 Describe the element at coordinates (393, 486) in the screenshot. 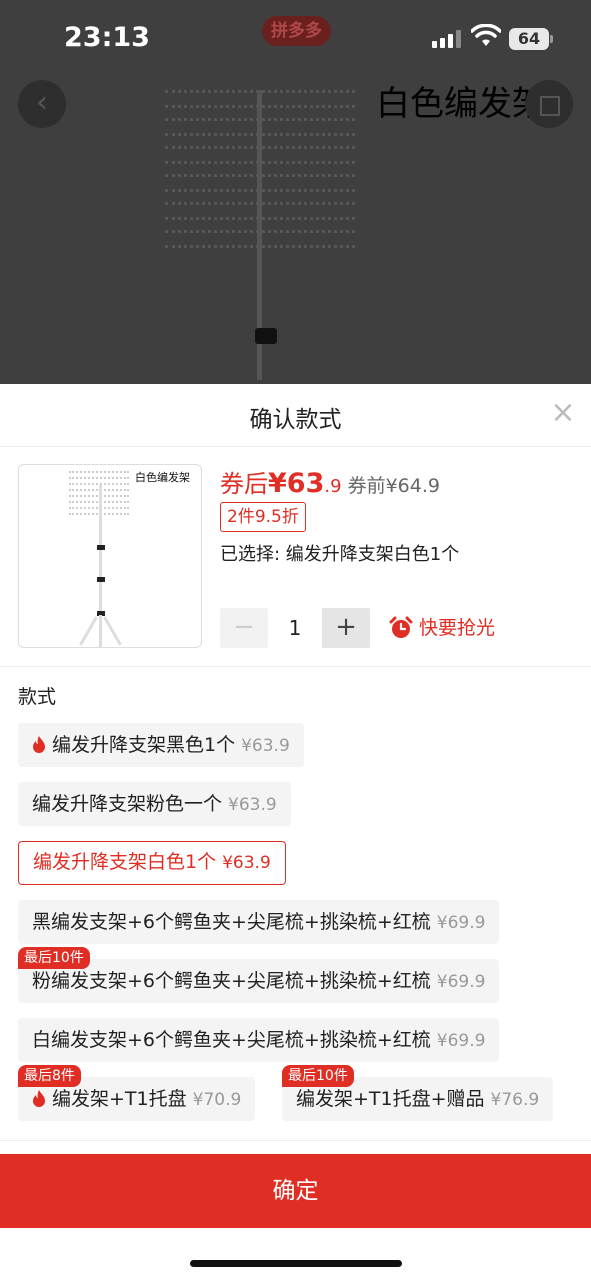

I see `price-before-coupon: 券前¥64.9` at that location.